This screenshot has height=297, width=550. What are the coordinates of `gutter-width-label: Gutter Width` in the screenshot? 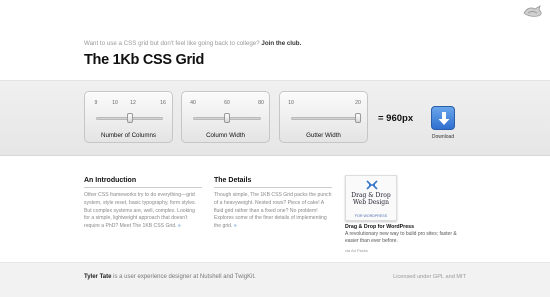 It's located at (323, 135).